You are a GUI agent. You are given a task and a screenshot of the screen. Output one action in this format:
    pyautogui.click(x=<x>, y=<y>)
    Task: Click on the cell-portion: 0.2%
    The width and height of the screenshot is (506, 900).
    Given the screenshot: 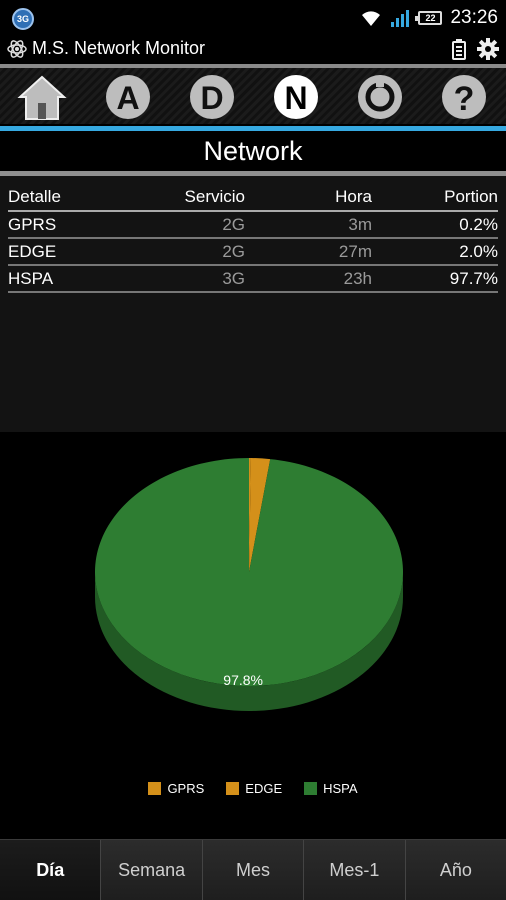 What is the action you would take?
    pyautogui.click(x=435, y=225)
    